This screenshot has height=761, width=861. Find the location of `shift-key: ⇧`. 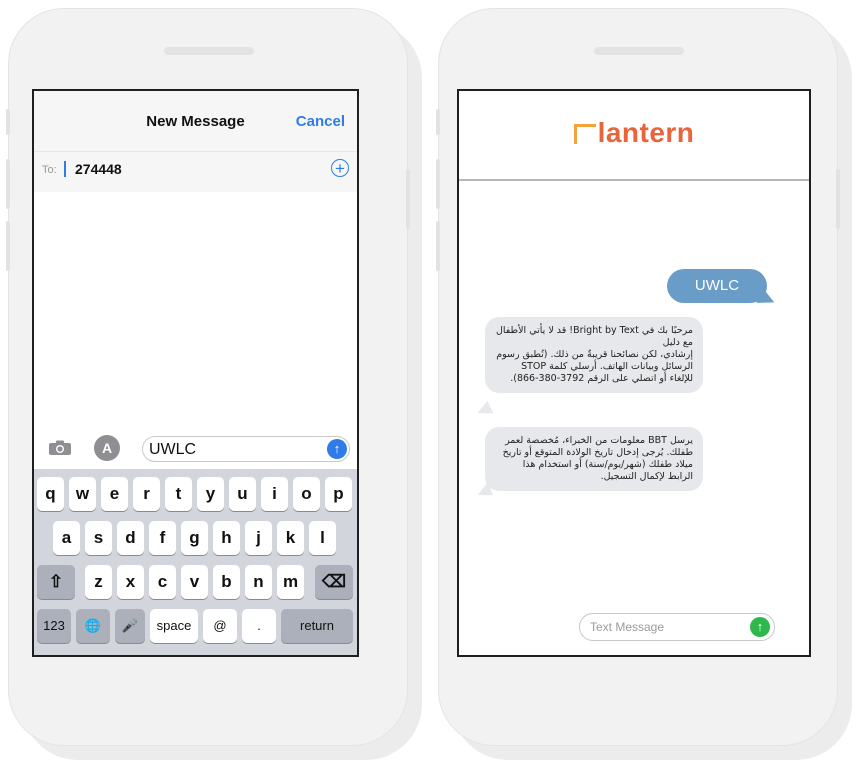

shift-key: ⇧ is located at coordinates (56, 582).